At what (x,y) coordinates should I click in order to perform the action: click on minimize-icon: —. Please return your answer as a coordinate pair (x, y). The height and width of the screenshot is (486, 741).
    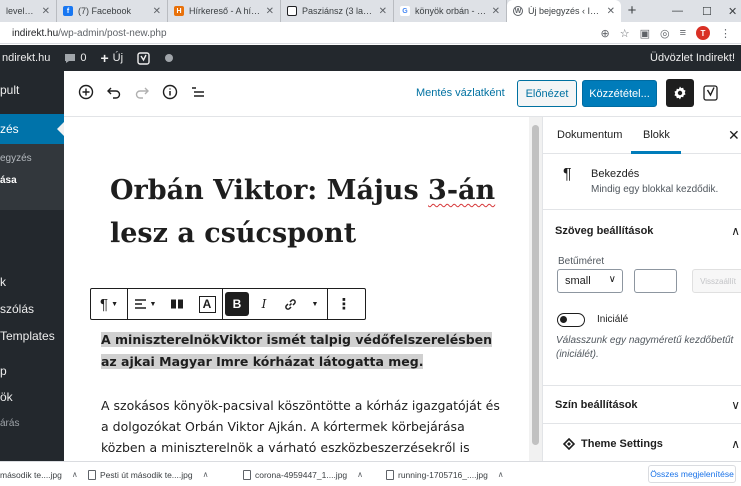
    Looking at the image, I should click on (677, 11).